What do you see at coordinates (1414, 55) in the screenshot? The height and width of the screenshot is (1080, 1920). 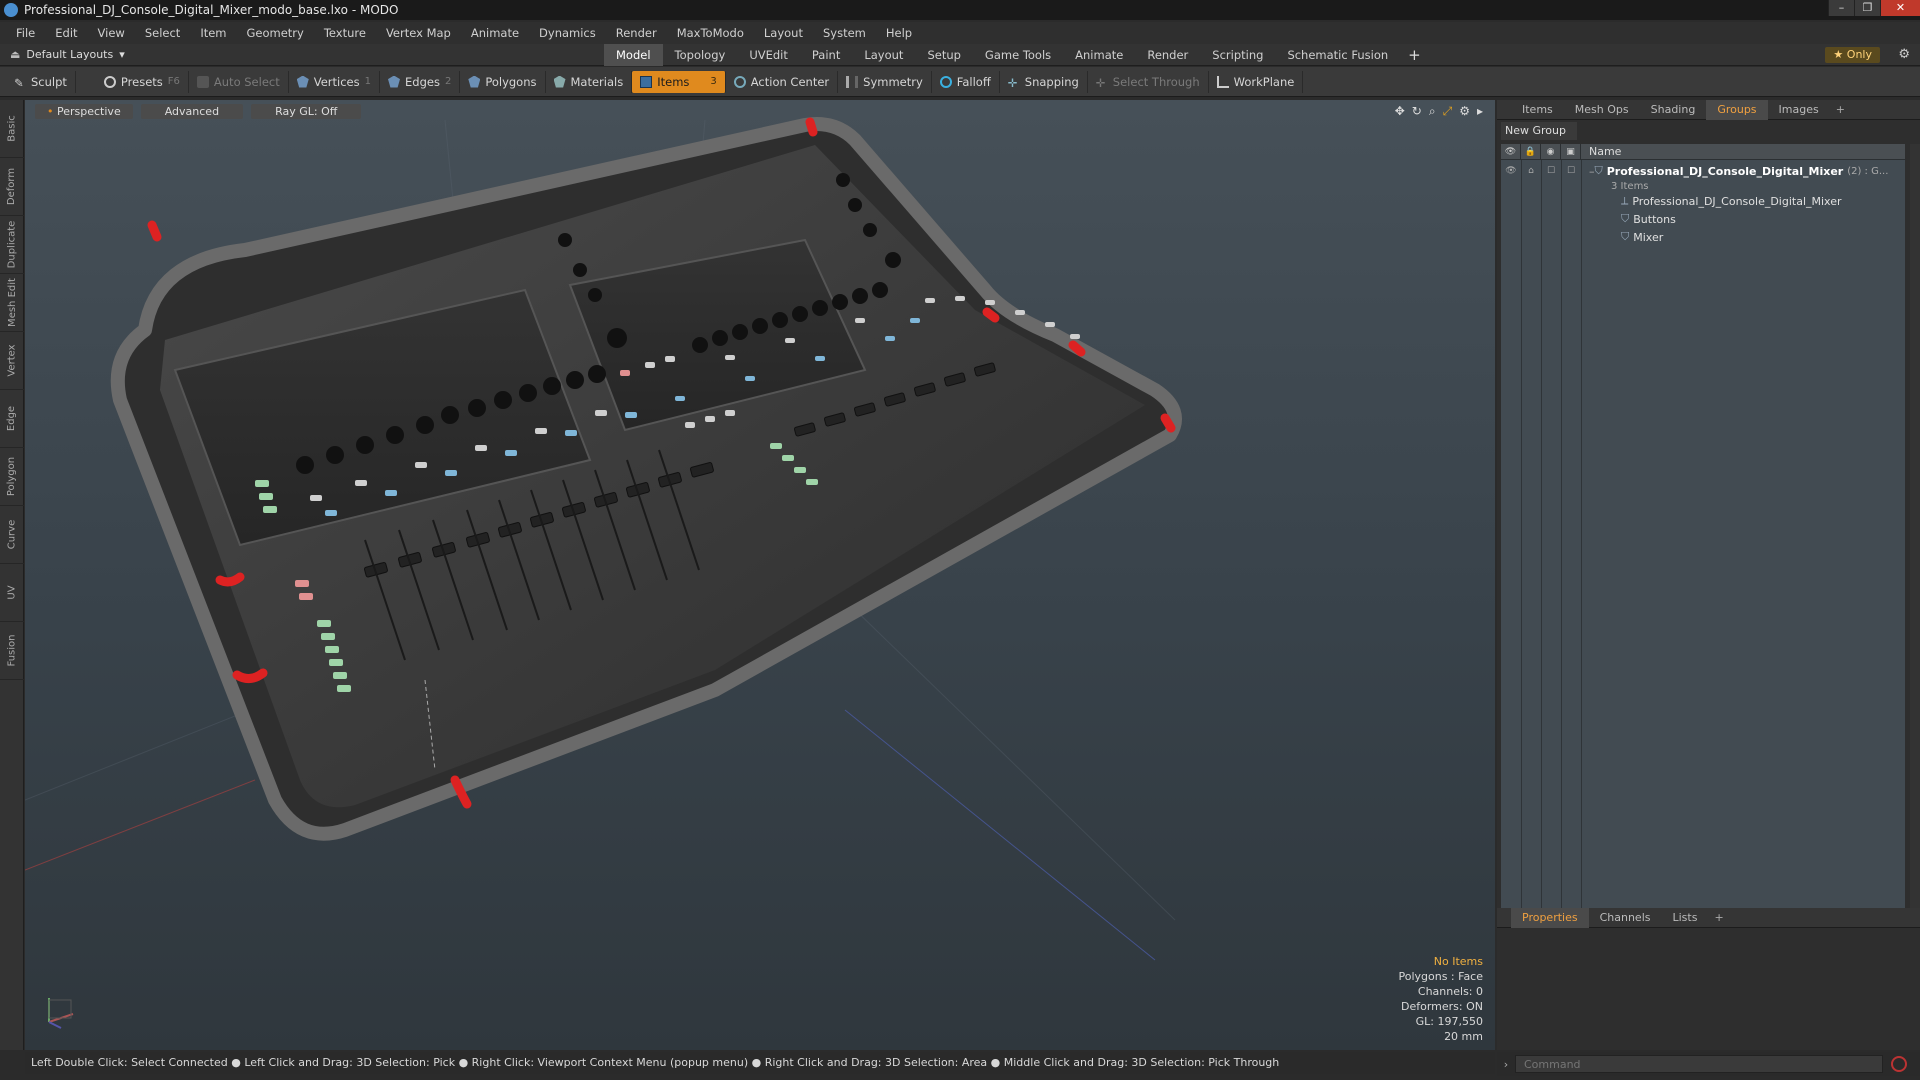 I see `add-tab-button: +` at bounding box center [1414, 55].